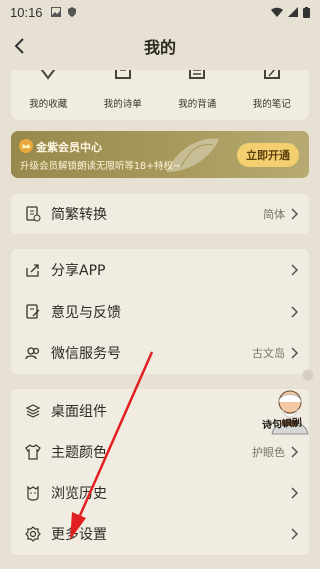 The width and height of the screenshot is (320, 569). What do you see at coordinates (32, 353) in the screenshot?
I see `wechat-service-icon` at bounding box center [32, 353].